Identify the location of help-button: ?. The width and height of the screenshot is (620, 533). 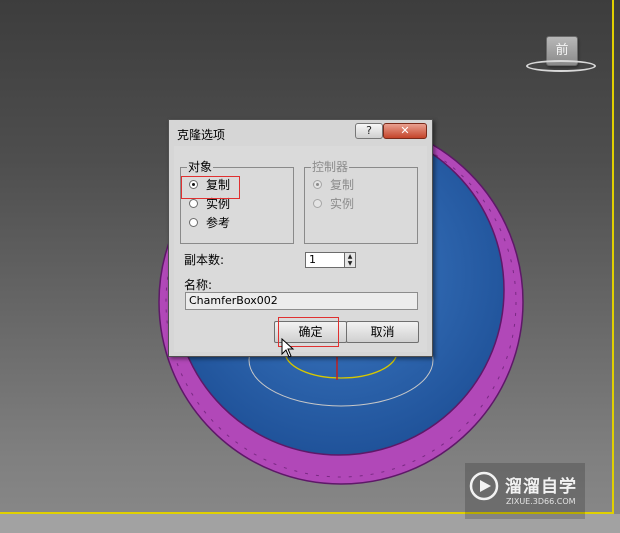
(369, 131).